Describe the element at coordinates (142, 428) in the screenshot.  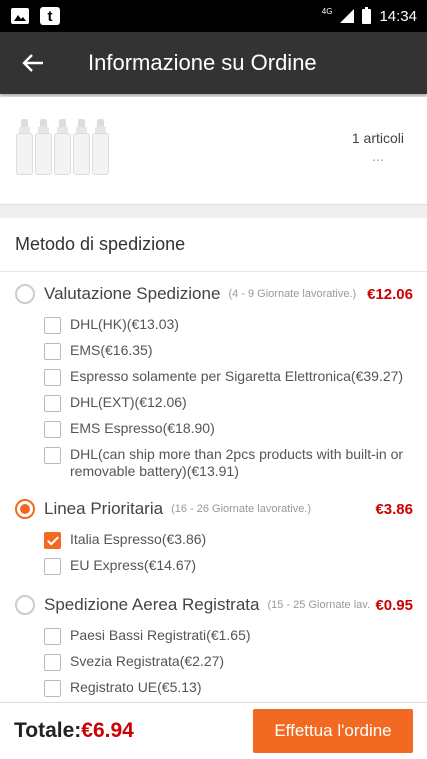
I see `shipping-option-label: EMS Espresso(€18.90)` at that location.